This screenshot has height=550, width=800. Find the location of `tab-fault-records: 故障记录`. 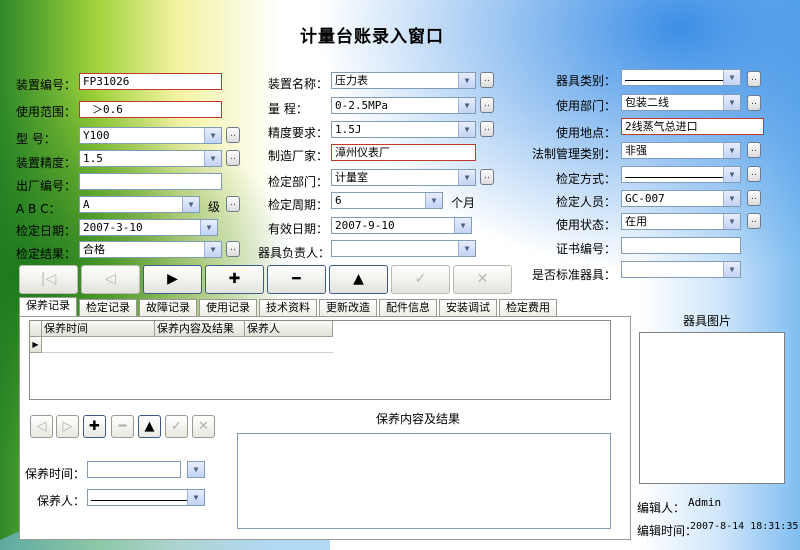

tab-fault-records: 故障记录 is located at coordinates (168, 308).